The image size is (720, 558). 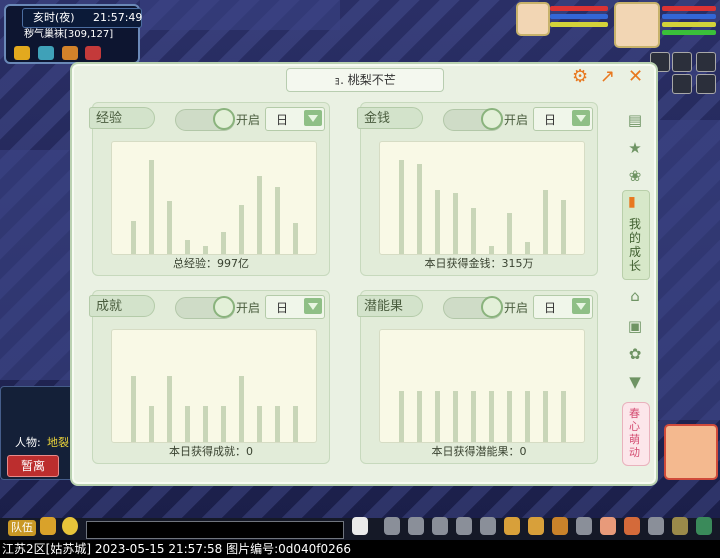 I want to click on pet-list-icon, so click(x=512, y=526).